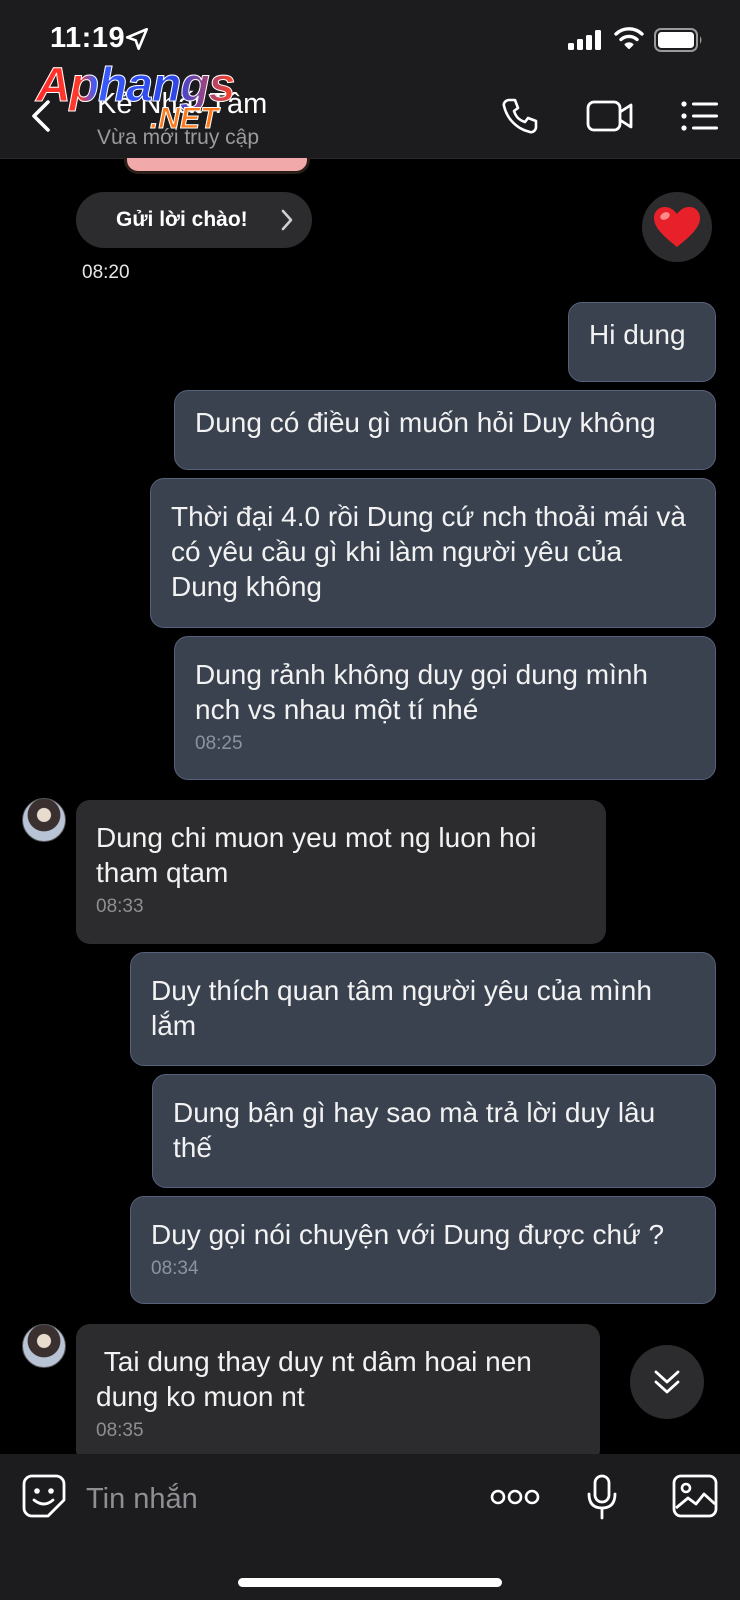 The height and width of the screenshot is (1600, 740). What do you see at coordinates (182, 219) in the screenshot?
I see `send-greeting-label: Gửi lời chào!` at bounding box center [182, 219].